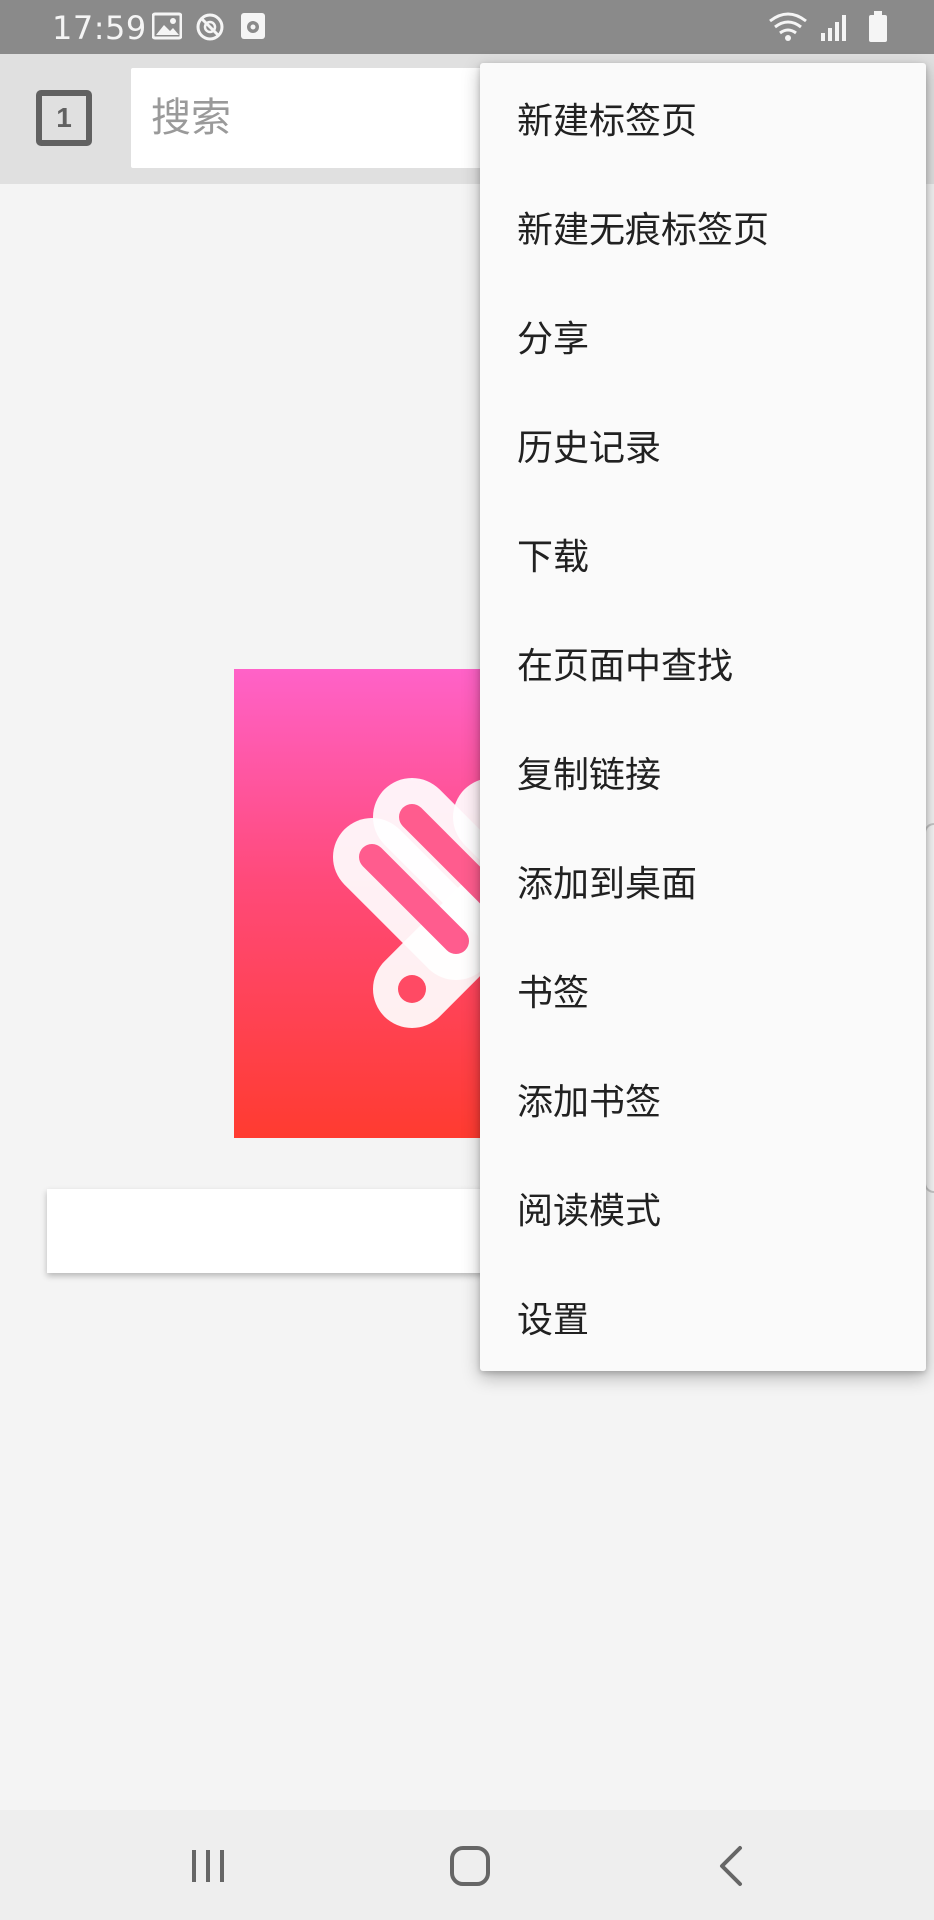 This screenshot has height=1920, width=934. What do you see at coordinates (703, 1207) in the screenshot?
I see `menu-item-reader-mode: 阅读模式` at bounding box center [703, 1207].